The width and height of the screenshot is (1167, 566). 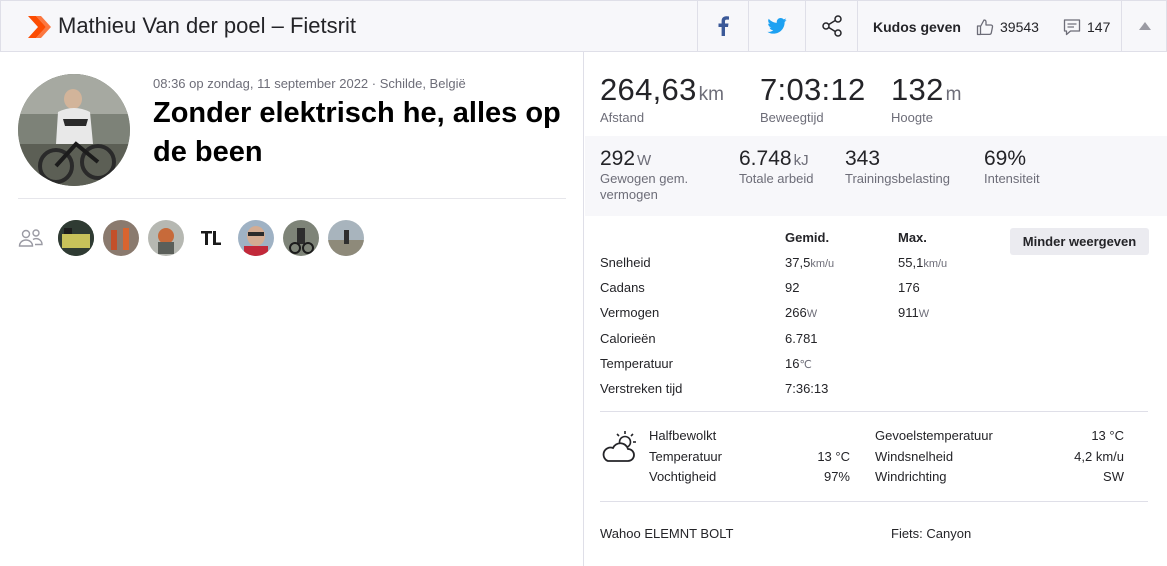 What do you see at coordinates (909, 287) in the screenshot?
I see `detail-max: 176` at bounding box center [909, 287].